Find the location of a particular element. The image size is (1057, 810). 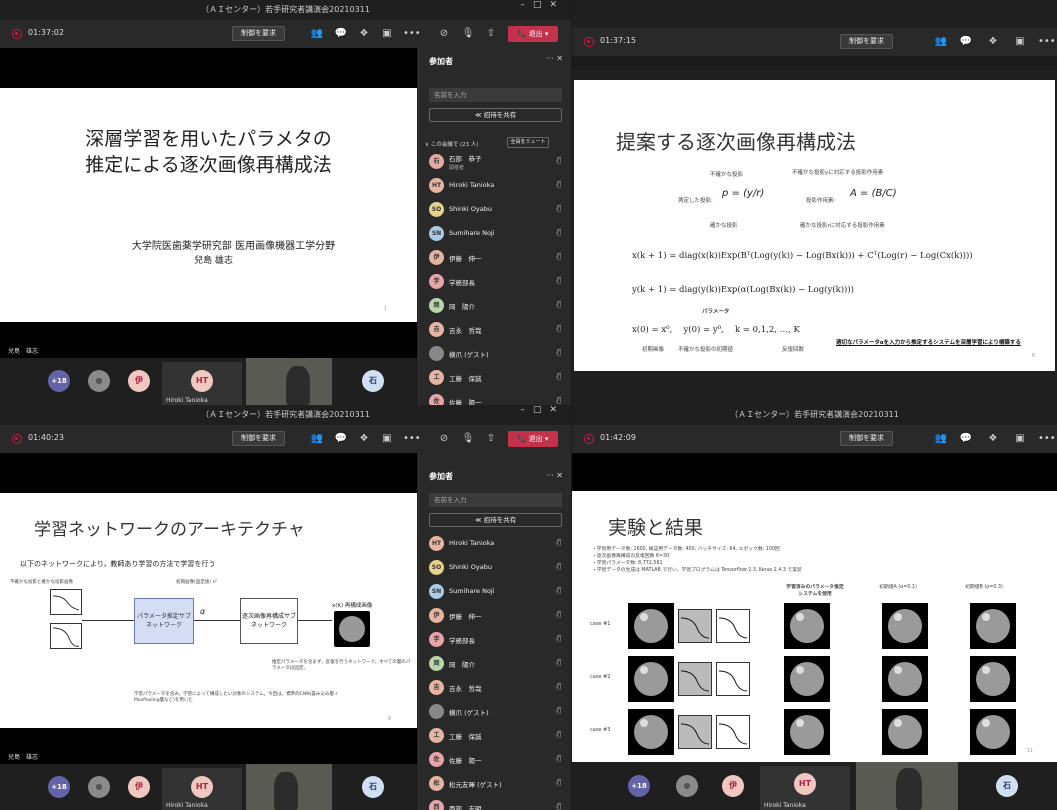

label-op-r: 確かな投影rに対応する投影作用素 is located at coordinates (842, 226).